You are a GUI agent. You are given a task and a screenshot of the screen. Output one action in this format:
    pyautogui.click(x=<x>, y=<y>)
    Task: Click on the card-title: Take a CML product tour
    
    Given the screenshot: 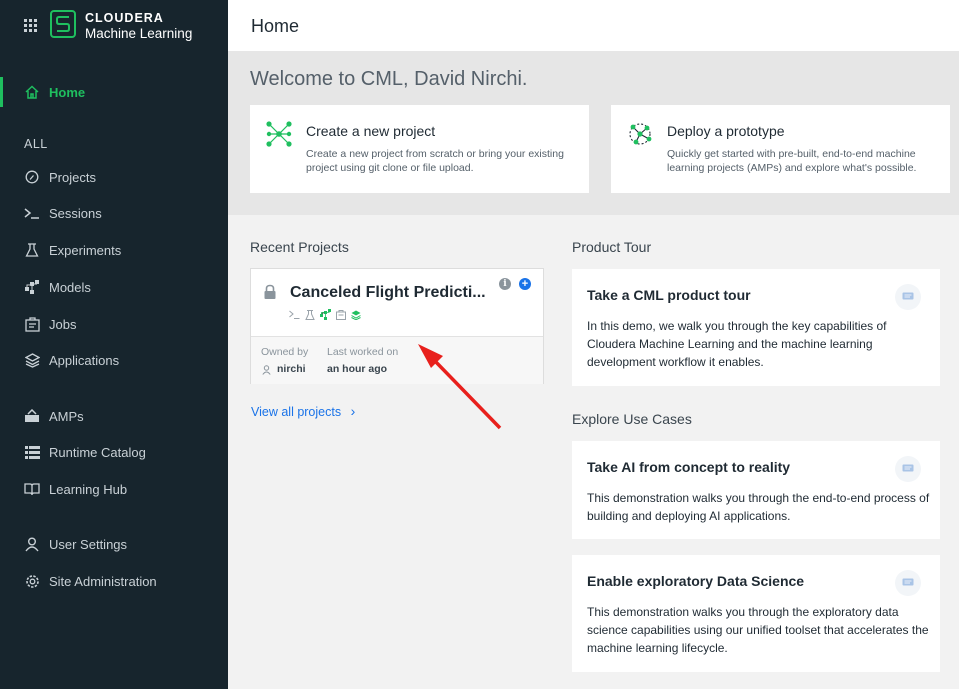 What is the action you would take?
    pyautogui.click(x=669, y=295)
    